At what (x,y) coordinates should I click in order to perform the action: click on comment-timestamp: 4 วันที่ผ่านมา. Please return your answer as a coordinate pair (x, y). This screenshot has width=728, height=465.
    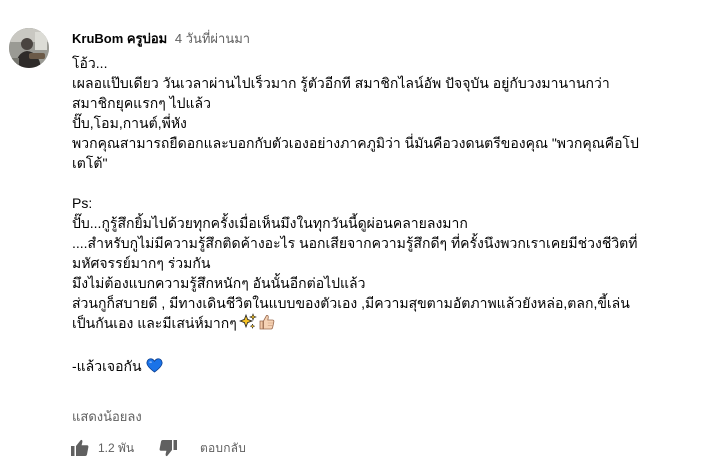
    Looking at the image, I should click on (212, 38).